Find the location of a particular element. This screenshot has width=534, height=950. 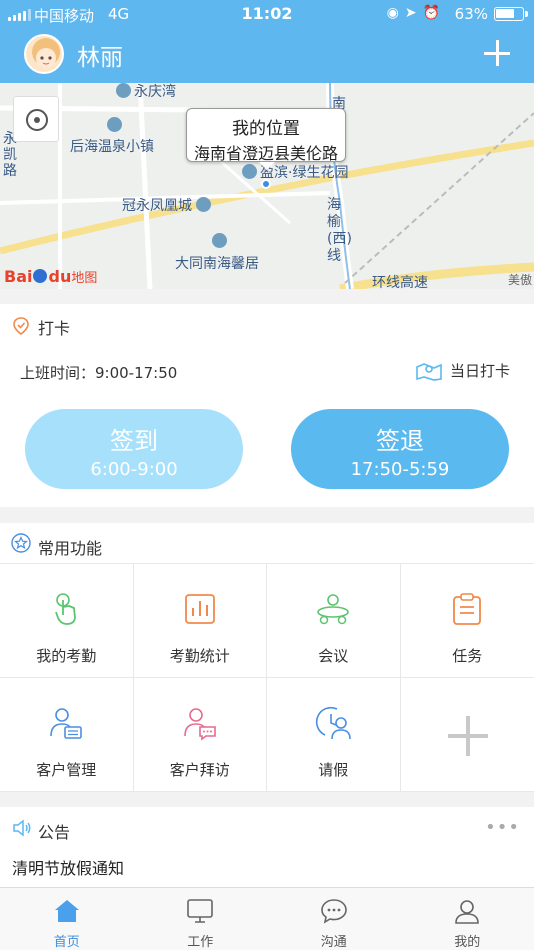

more-icon: ••• is located at coordinates (502, 827).